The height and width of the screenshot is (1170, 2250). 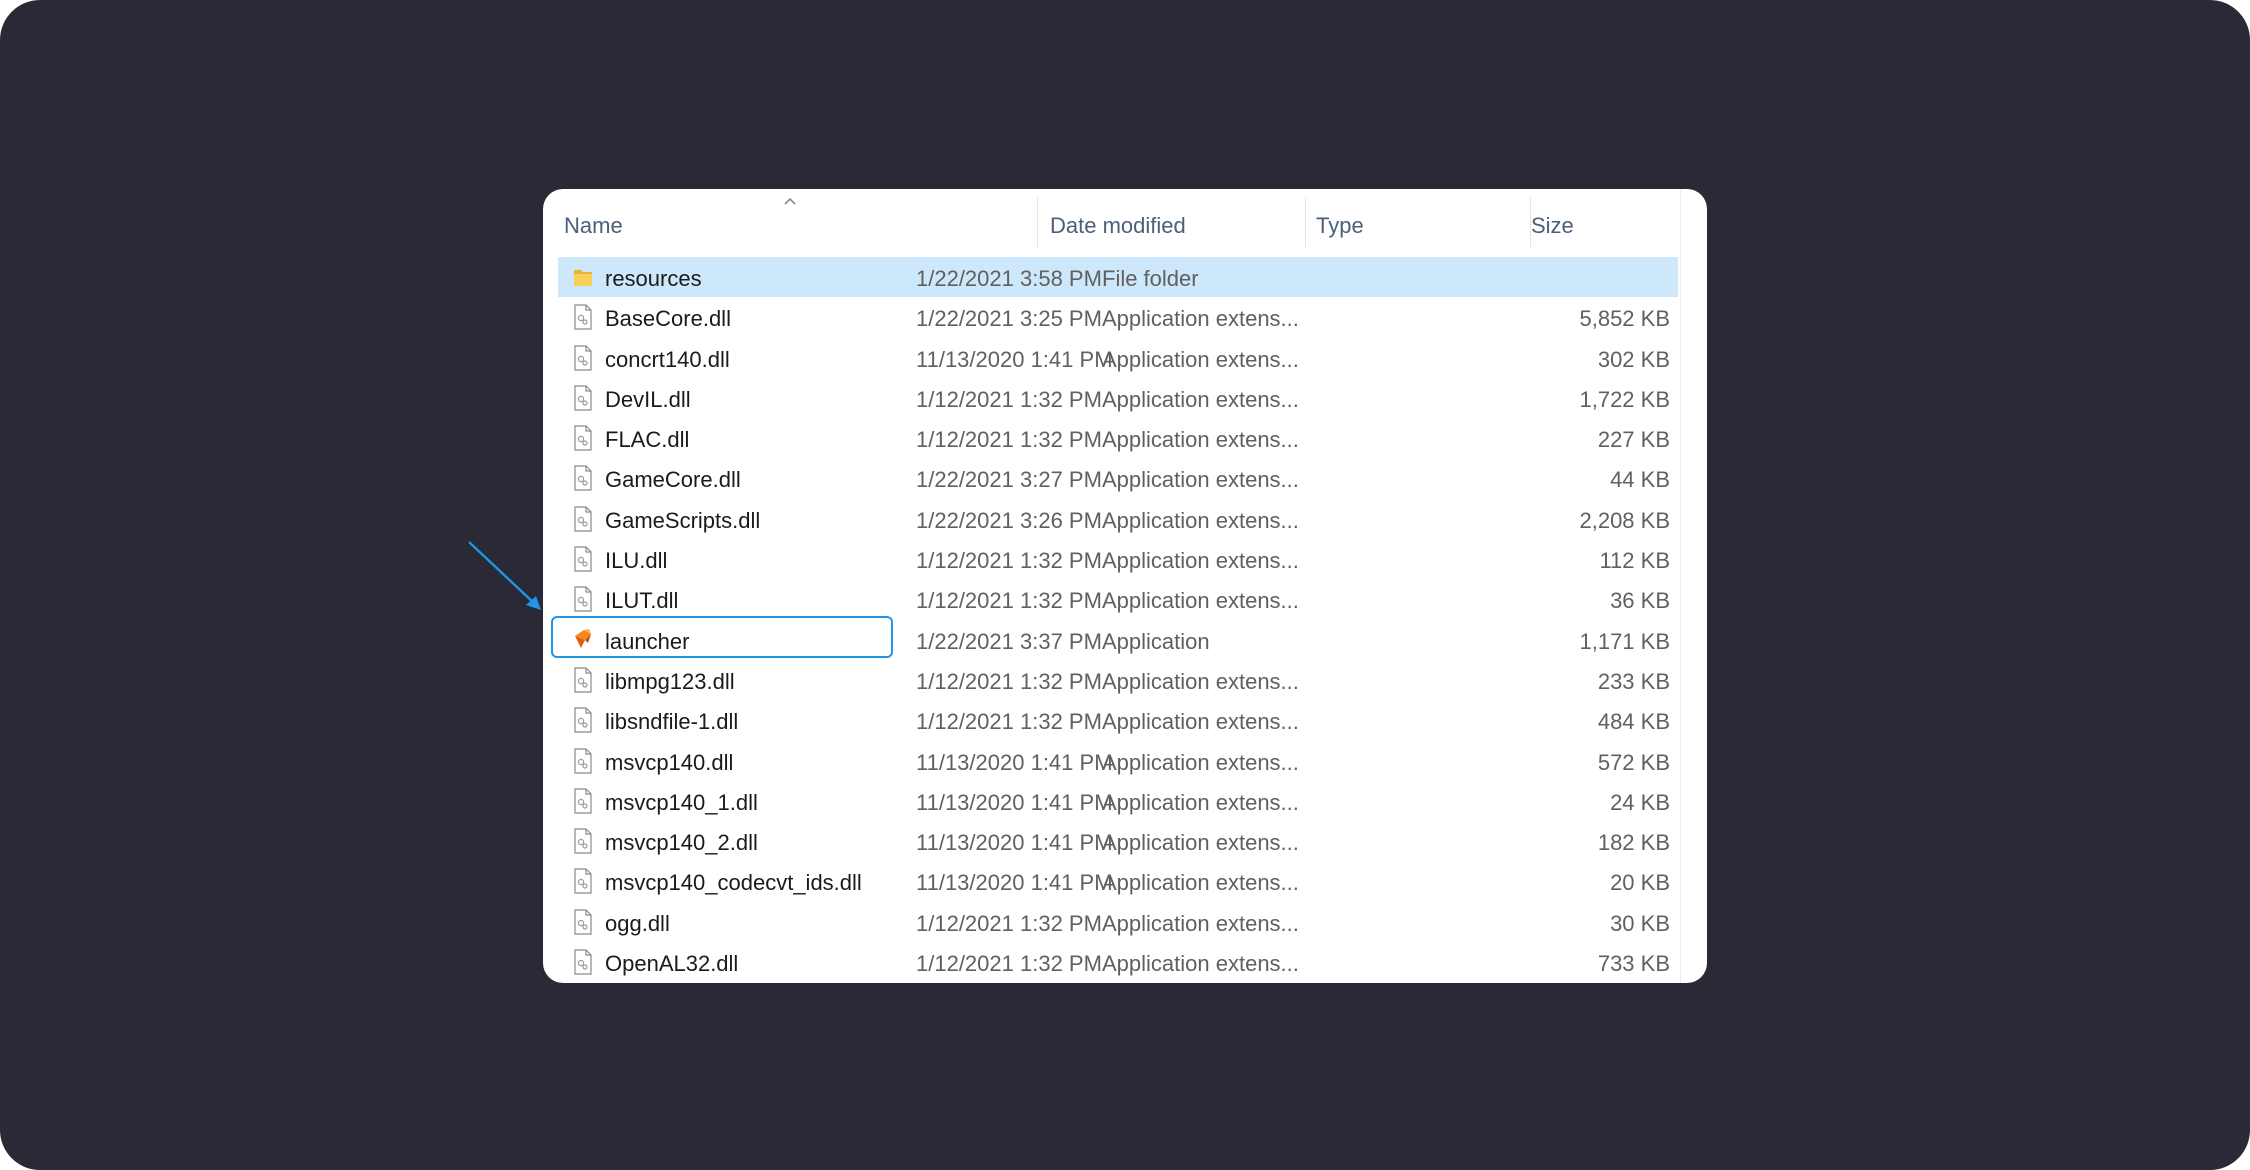 I want to click on file-name: libsndfile-1.dll, so click(x=672, y=722).